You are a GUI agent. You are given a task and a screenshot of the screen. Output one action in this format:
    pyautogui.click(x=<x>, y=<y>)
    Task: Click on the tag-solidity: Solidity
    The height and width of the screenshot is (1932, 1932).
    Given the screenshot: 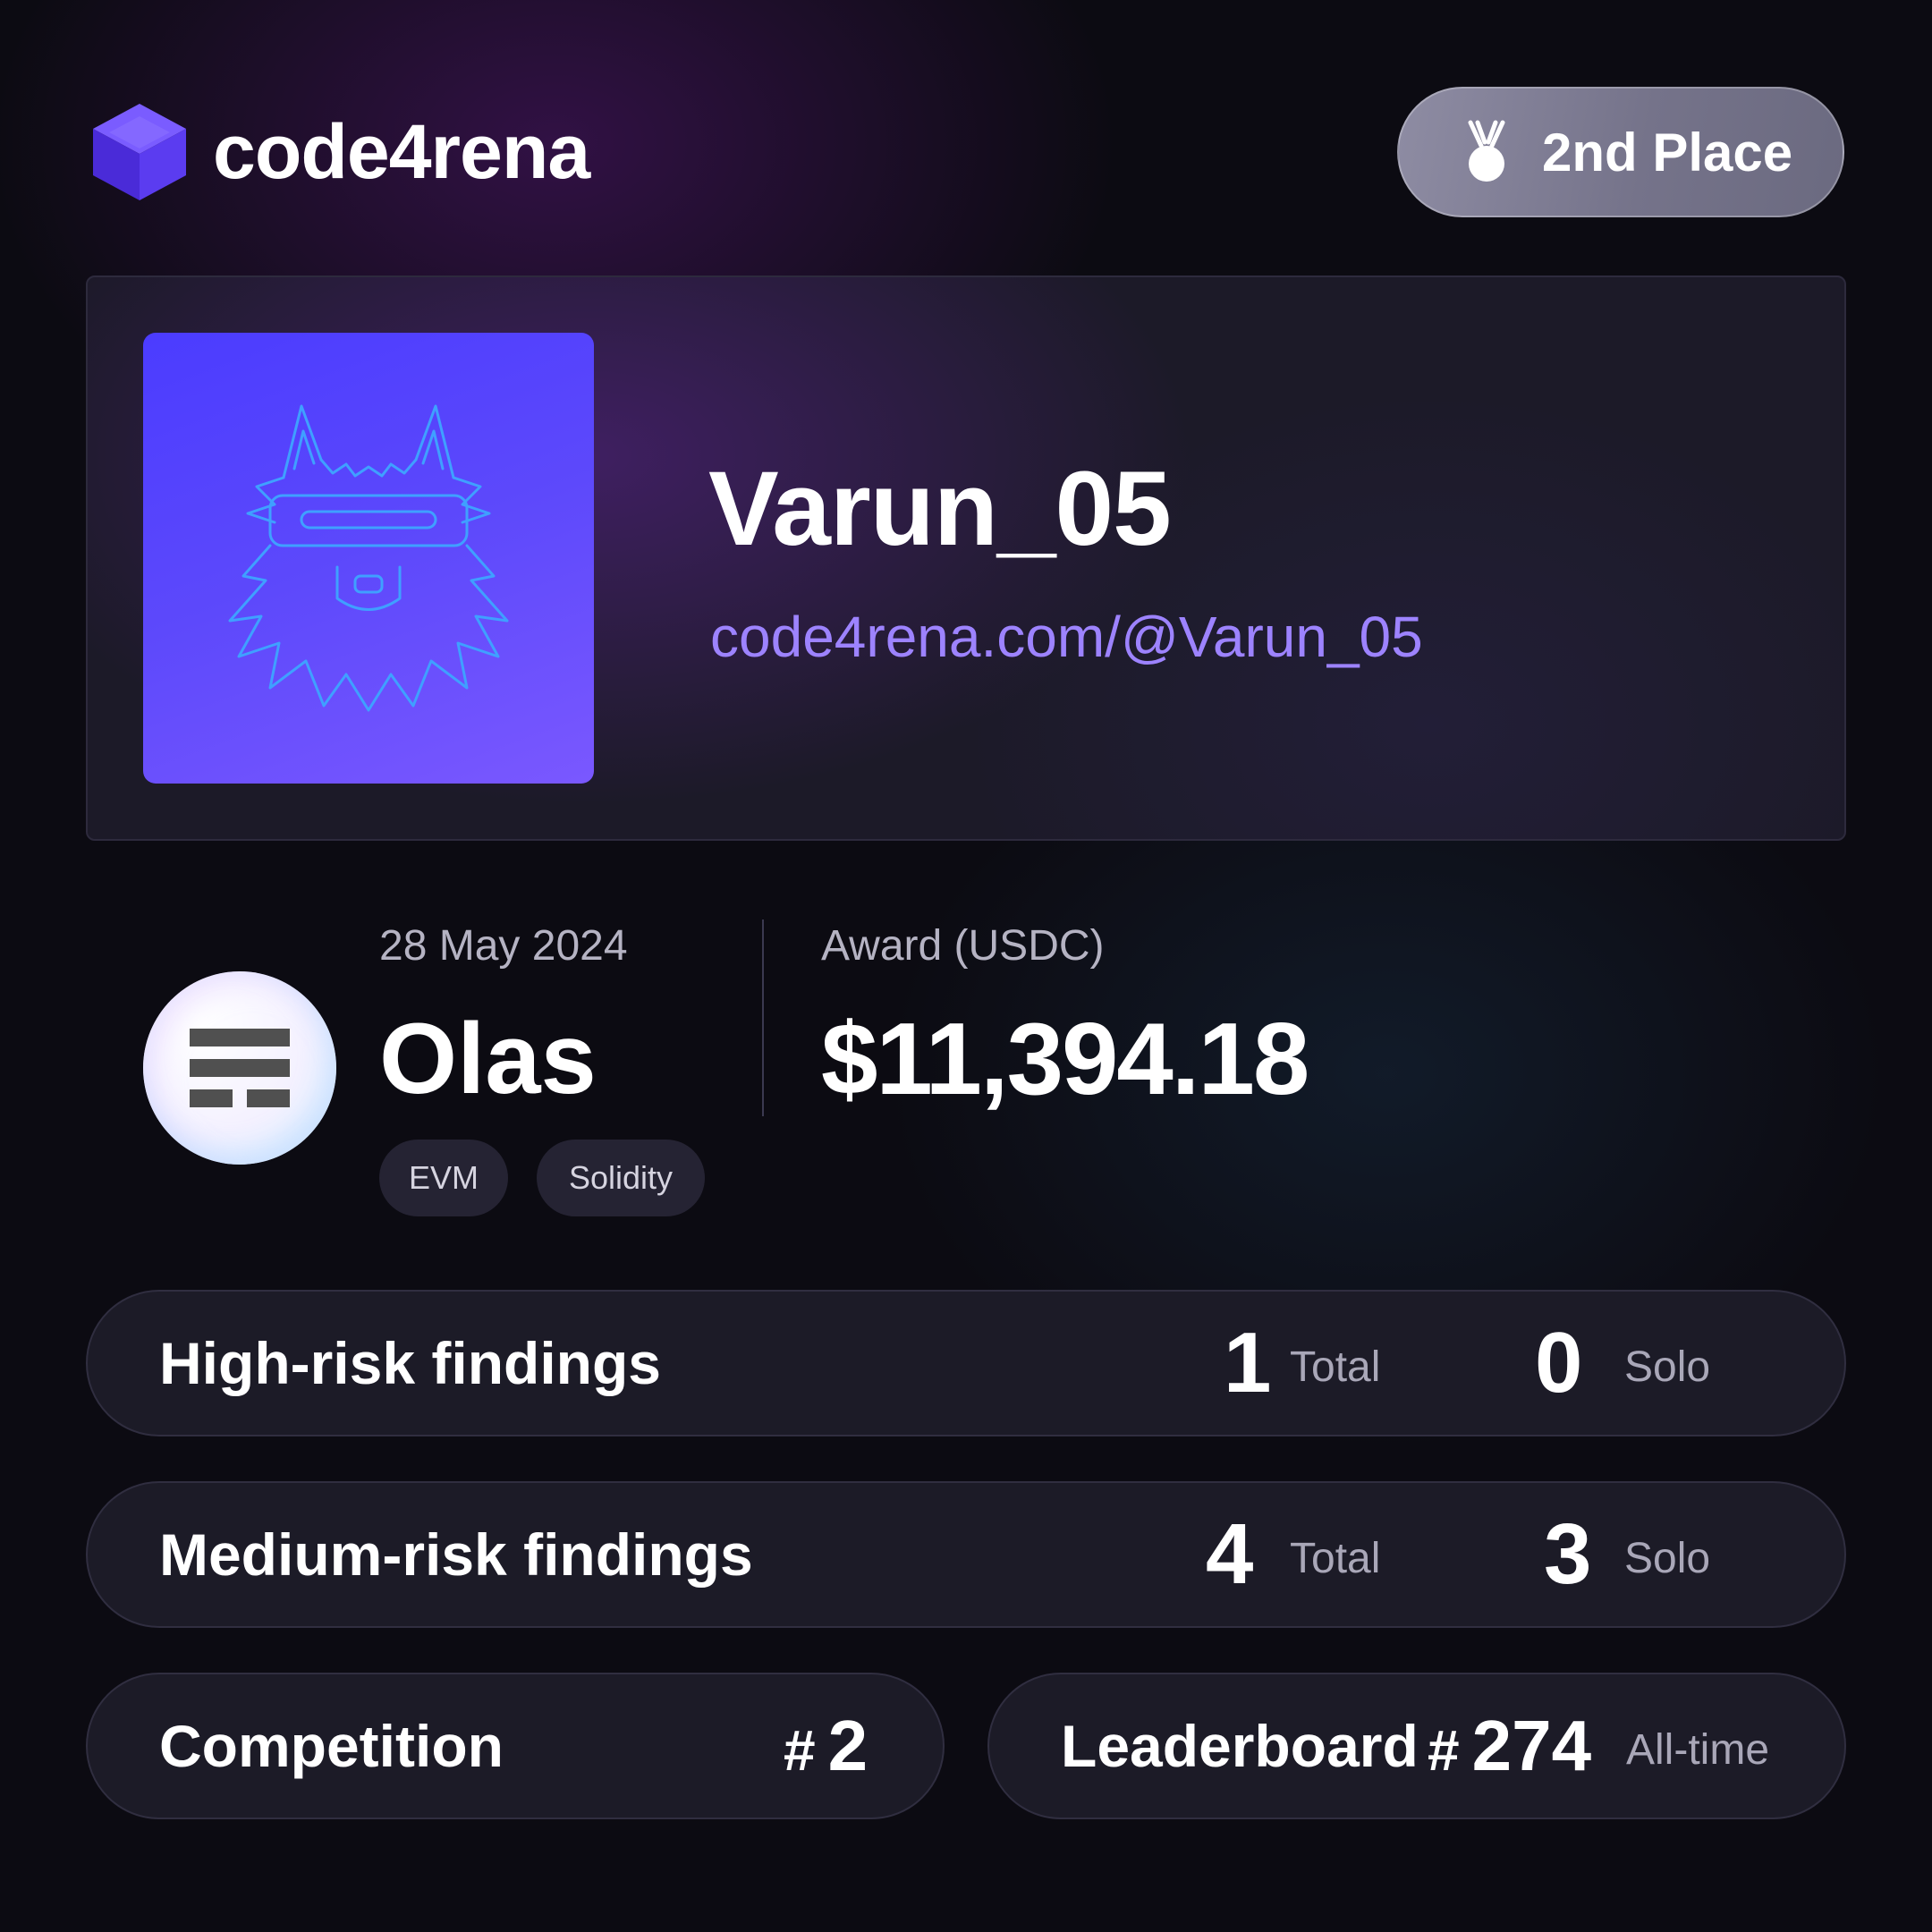 What is the action you would take?
    pyautogui.click(x=621, y=1178)
    